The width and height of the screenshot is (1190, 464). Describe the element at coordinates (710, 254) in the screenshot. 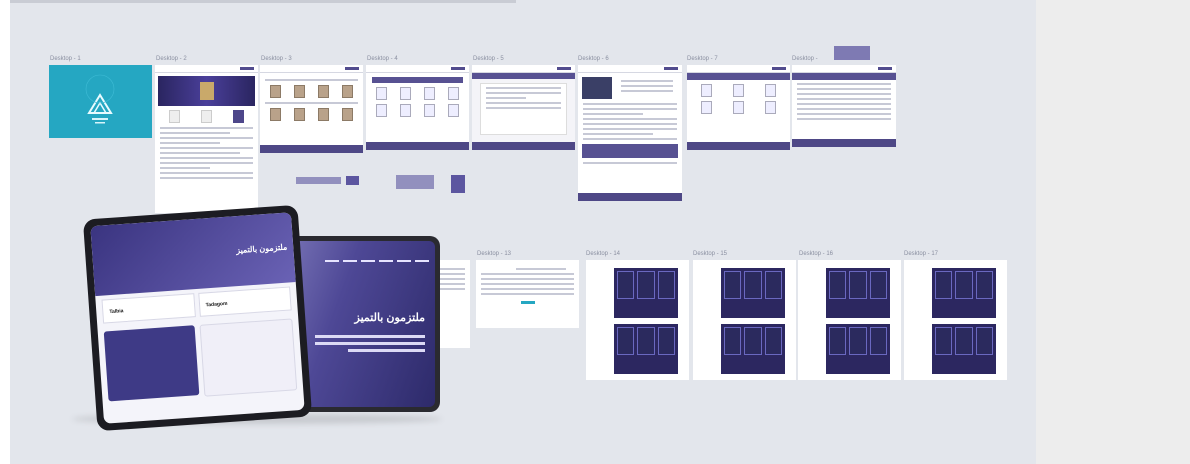

I see `frame-label-desktop-15: Desktop - 15` at that location.